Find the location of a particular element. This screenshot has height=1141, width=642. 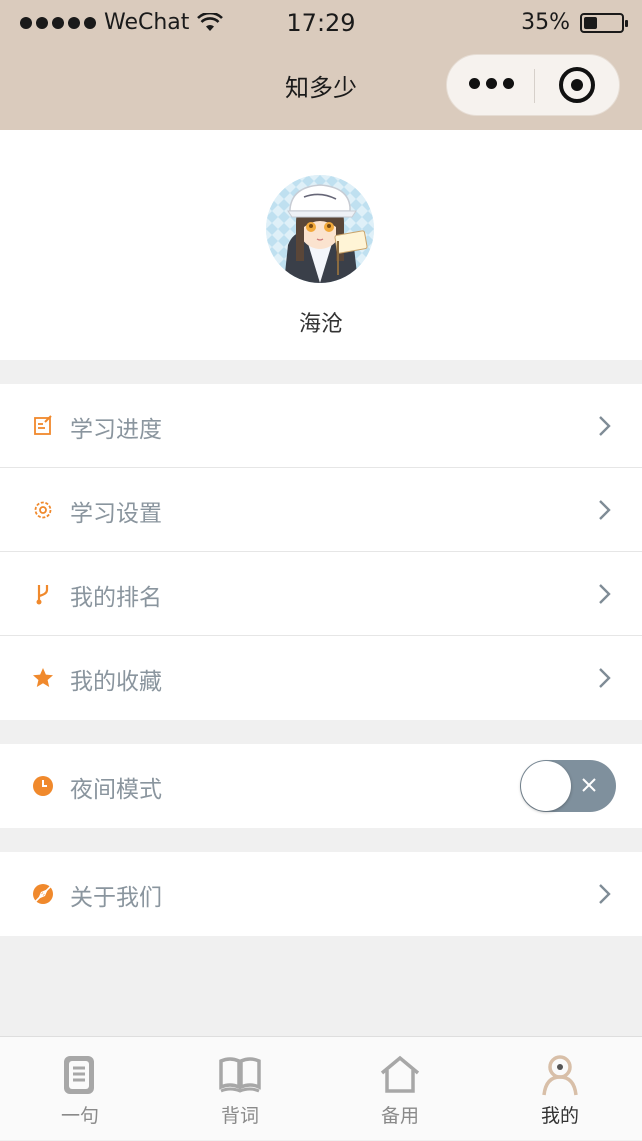

home-icon is located at coordinates (400, 1074).